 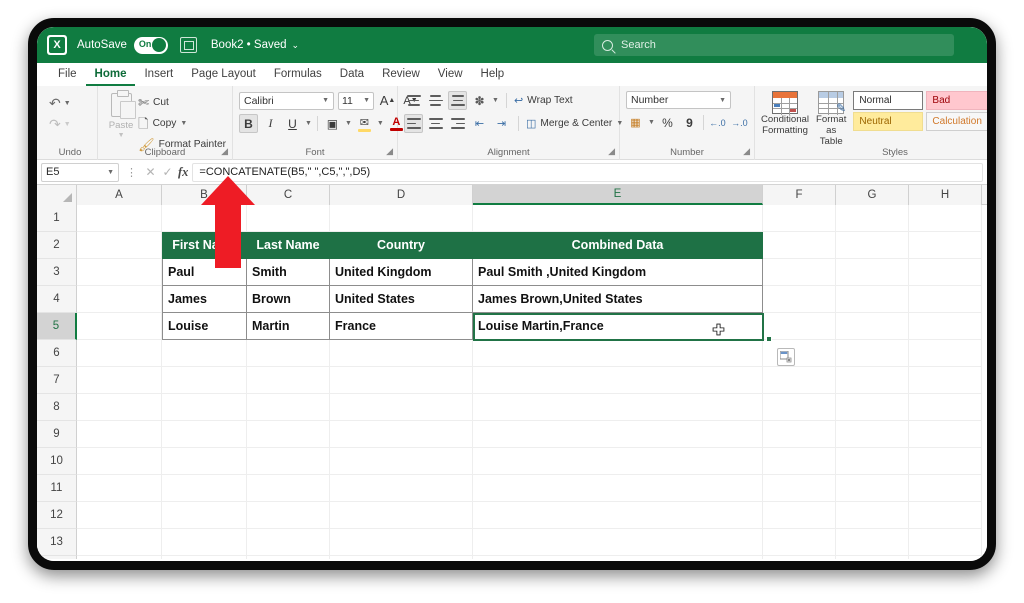 What do you see at coordinates (769, 339) in the screenshot?
I see `fill-handle` at bounding box center [769, 339].